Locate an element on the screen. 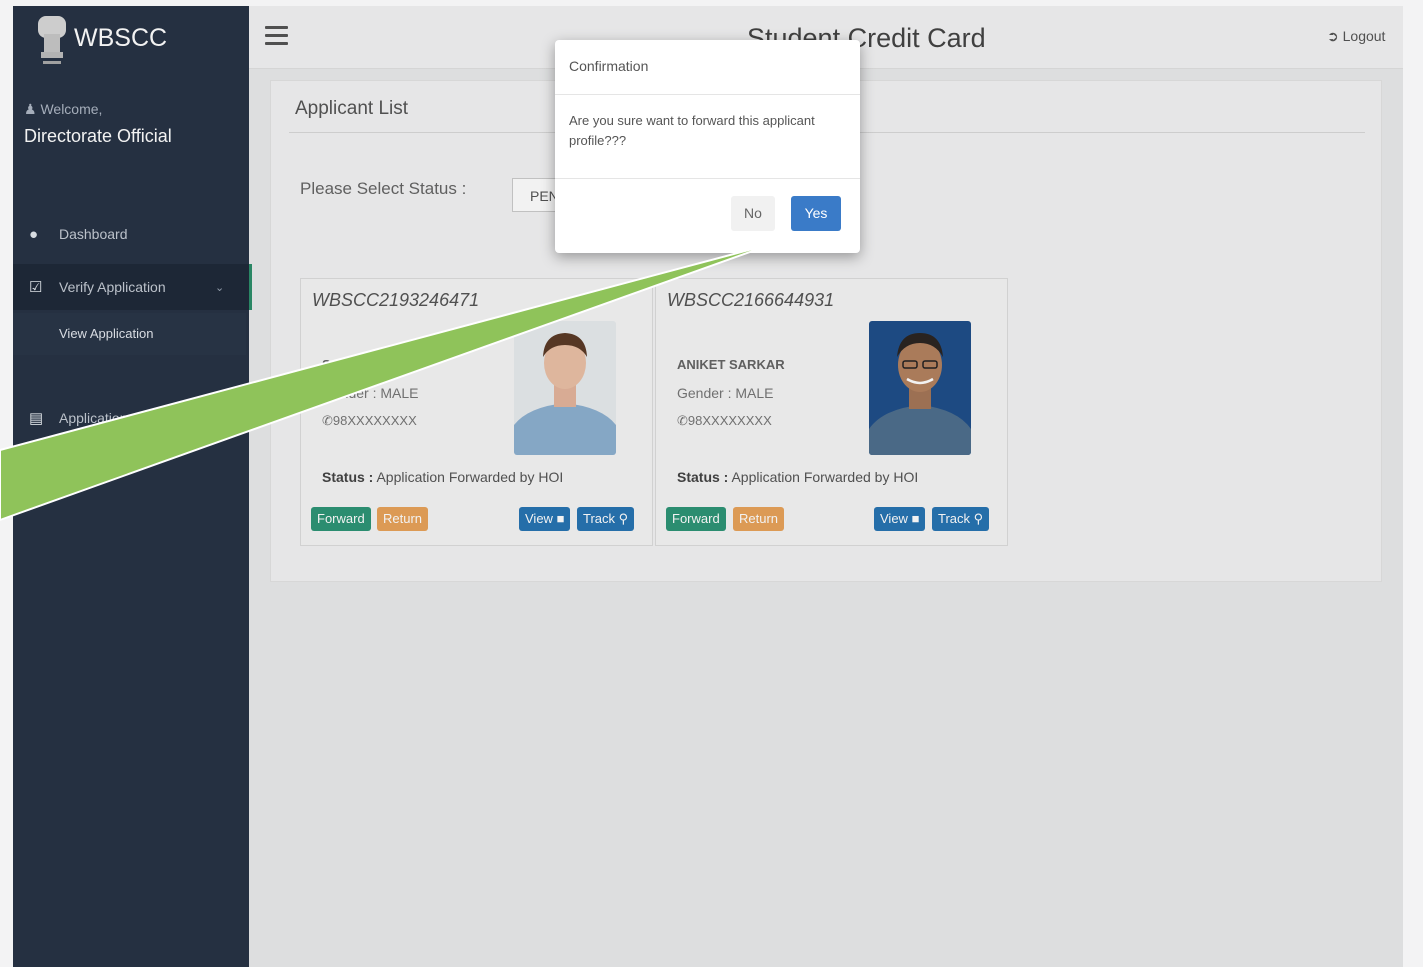 This screenshot has height=967, width=1423. yes-button: Yes is located at coordinates (816, 213).